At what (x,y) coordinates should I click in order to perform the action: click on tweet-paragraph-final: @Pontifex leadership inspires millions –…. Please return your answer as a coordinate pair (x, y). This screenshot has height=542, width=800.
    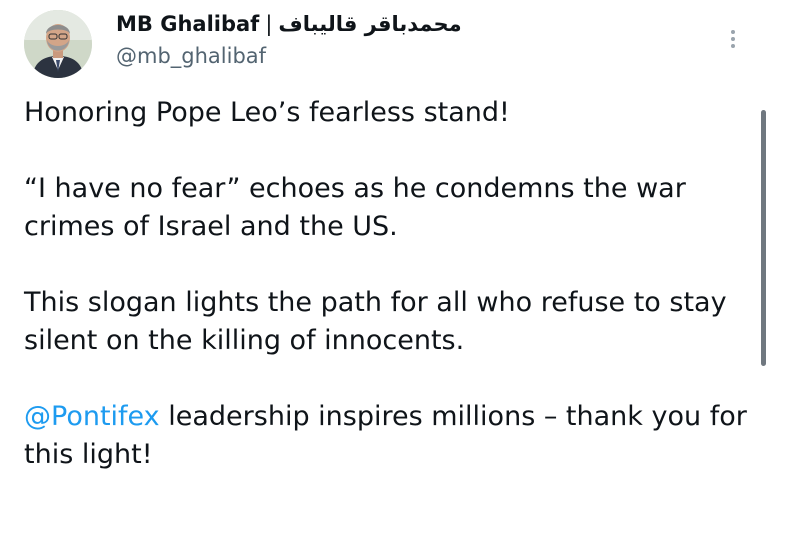
    Looking at the image, I should click on (389, 436).